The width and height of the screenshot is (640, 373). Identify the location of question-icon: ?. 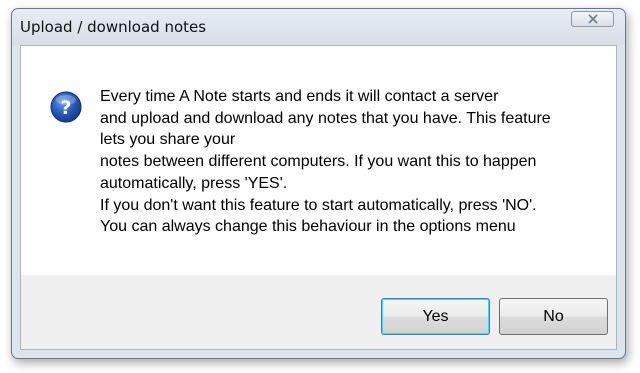
(66, 107).